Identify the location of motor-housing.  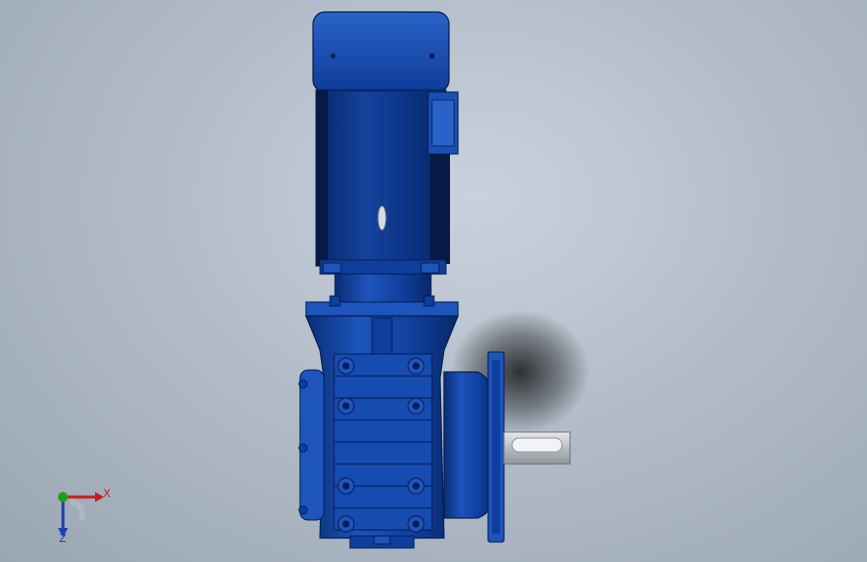
(387, 182).